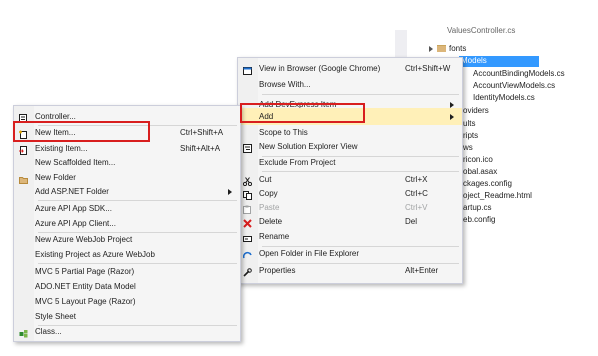  Describe the element at coordinates (479, 219) in the screenshot. I see `tree-item: eb.config` at that location.